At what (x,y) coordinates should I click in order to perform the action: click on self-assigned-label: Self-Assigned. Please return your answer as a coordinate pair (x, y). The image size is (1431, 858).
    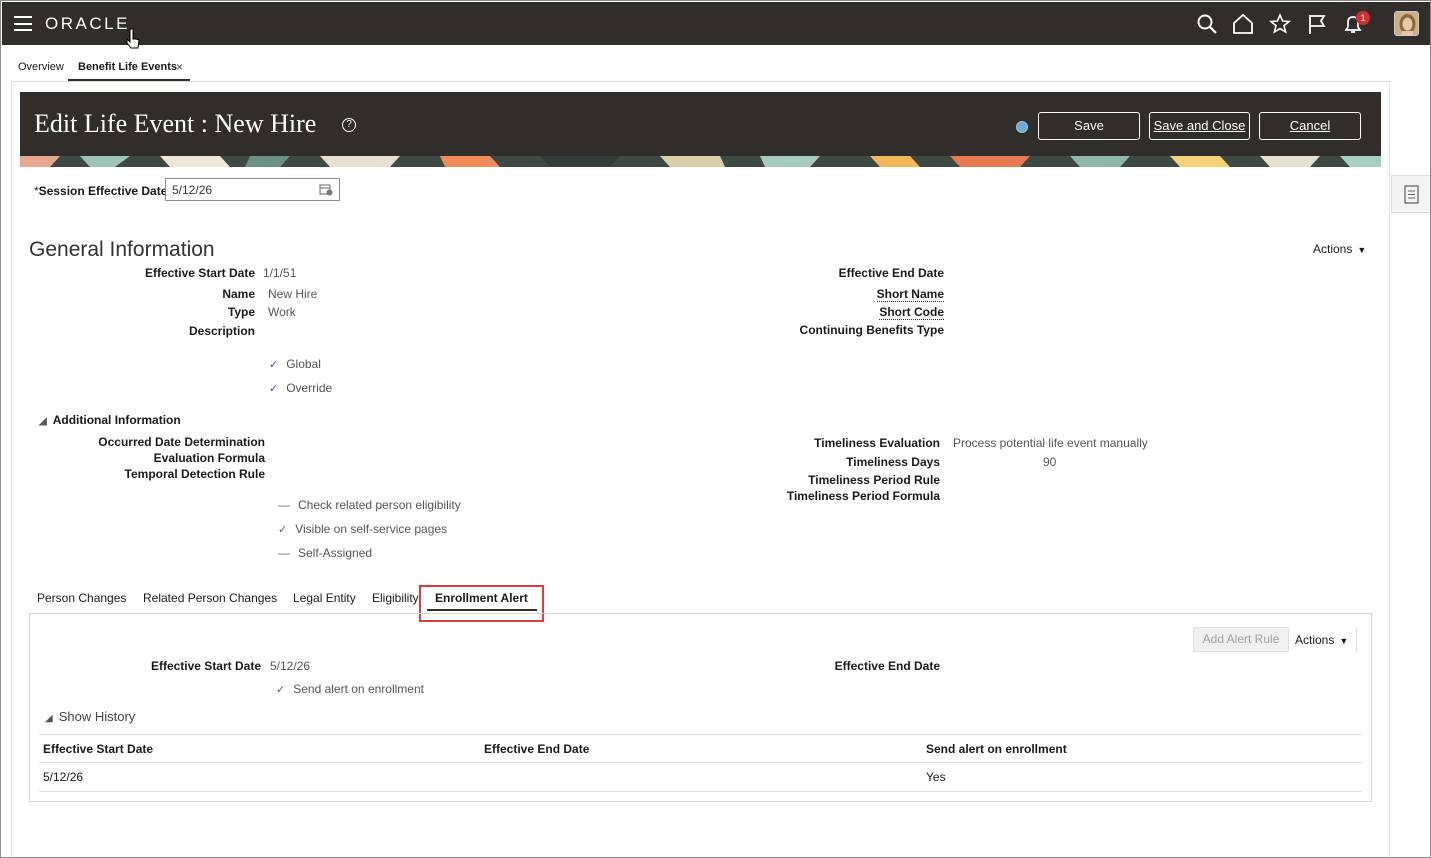
    Looking at the image, I should click on (335, 553).